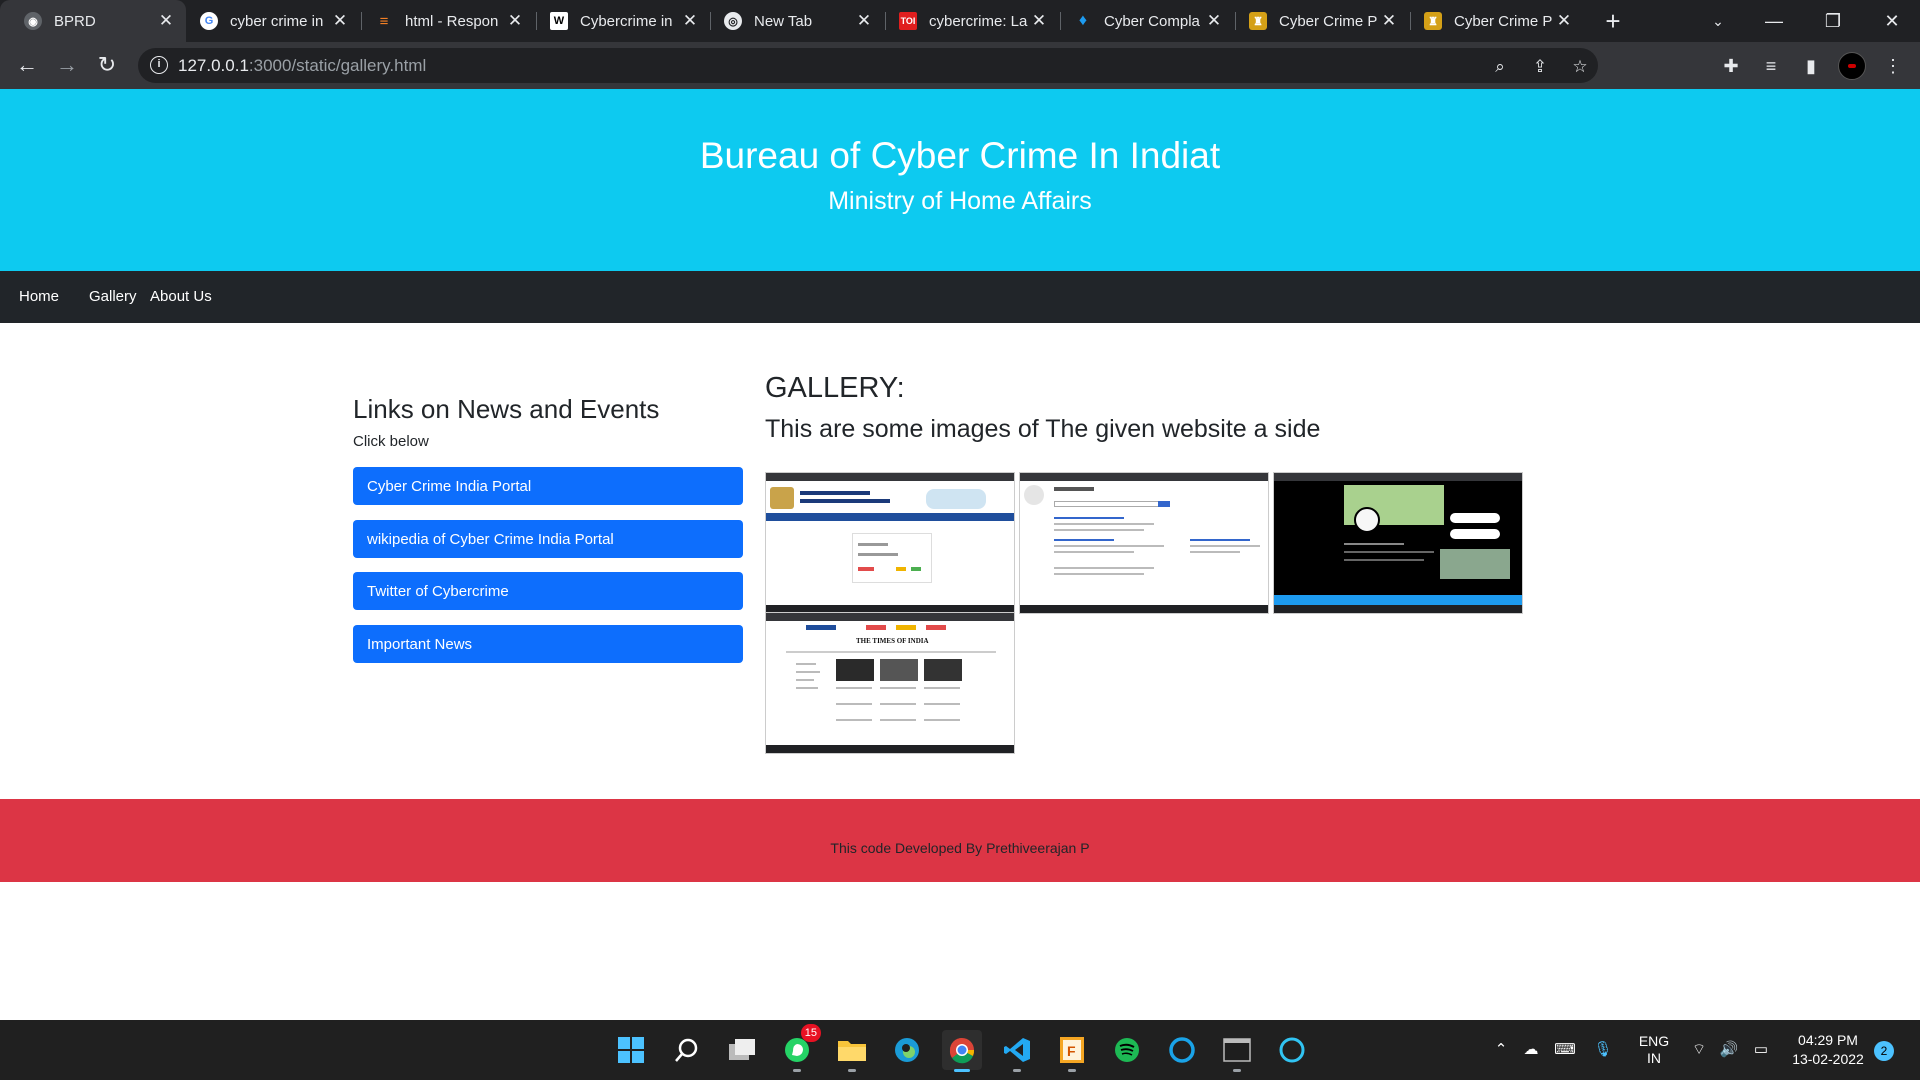  What do you see at coordinates (1893, 66) in the screenshot?
I see `menu-icon: ⋮` at bounding box center [1893, 66].